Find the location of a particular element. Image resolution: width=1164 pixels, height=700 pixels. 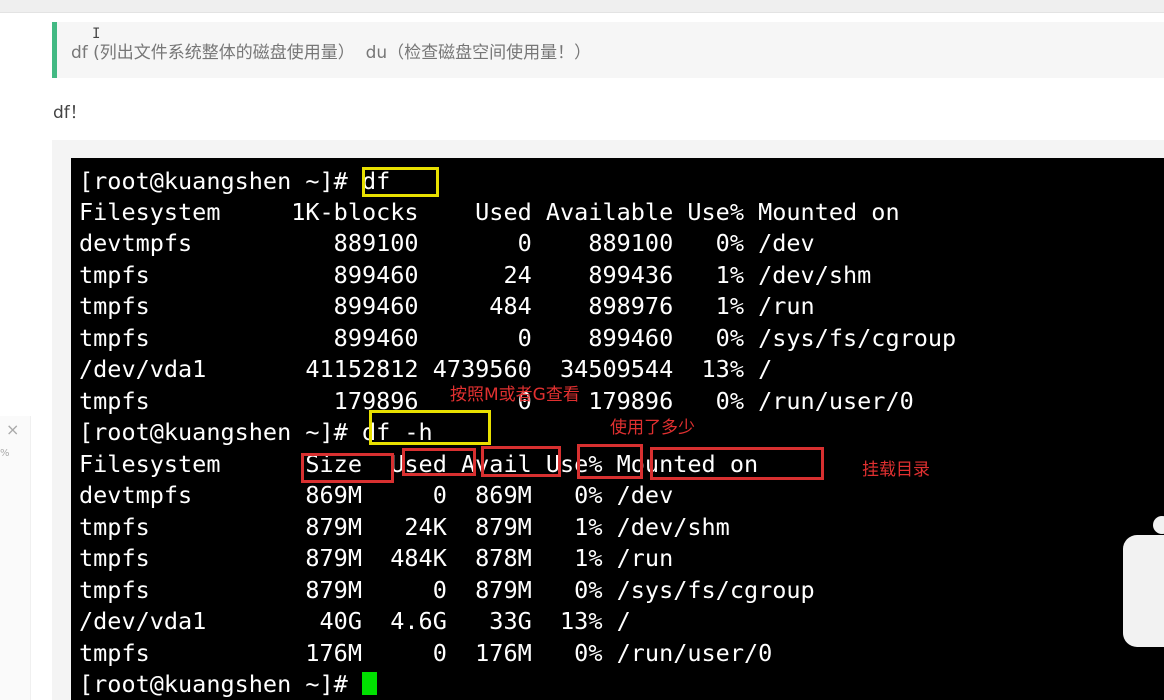

terminal-line: devtmpfs 889100 0 889100 0% /dev is located at coordinates (447, 243).